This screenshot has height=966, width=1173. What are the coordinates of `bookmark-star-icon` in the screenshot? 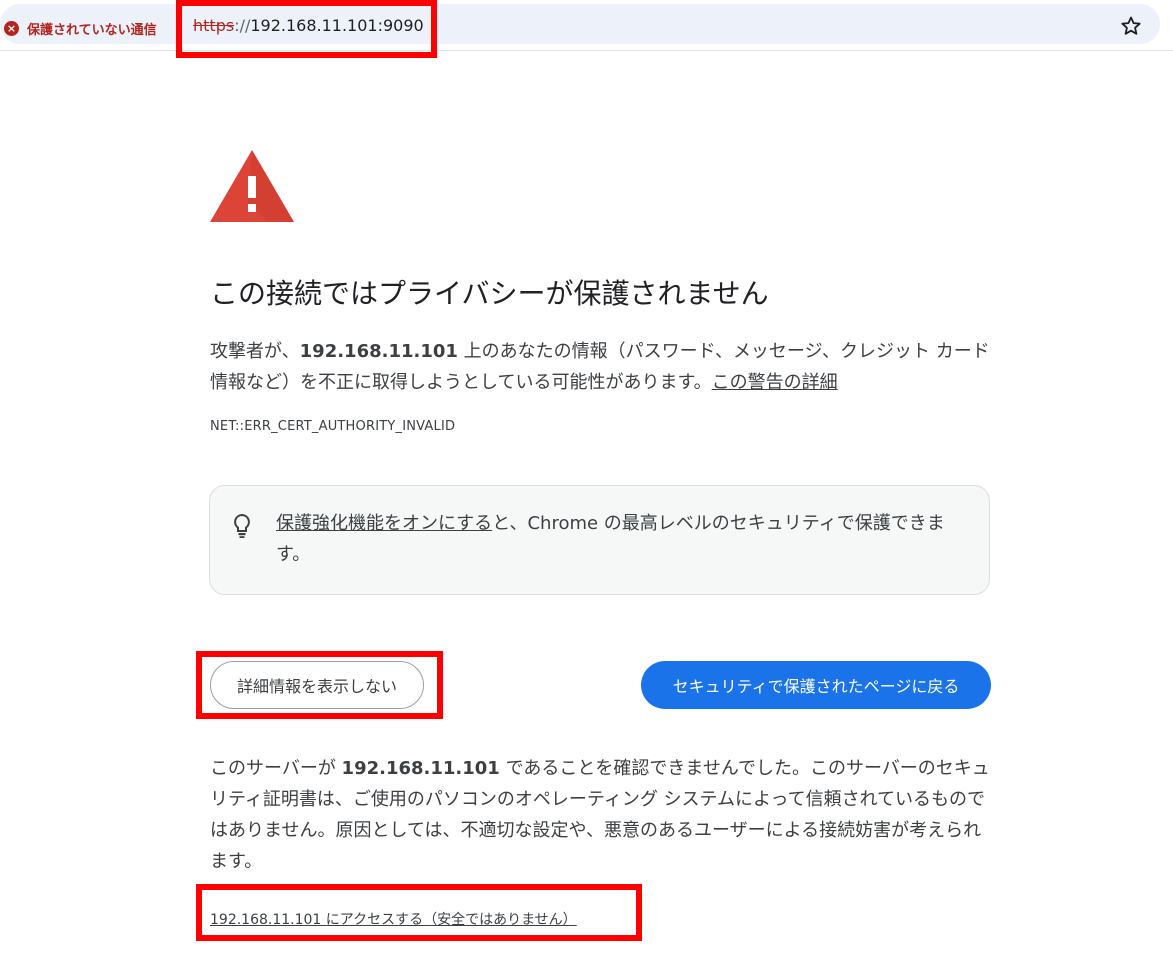 It's located at (1131, 26).